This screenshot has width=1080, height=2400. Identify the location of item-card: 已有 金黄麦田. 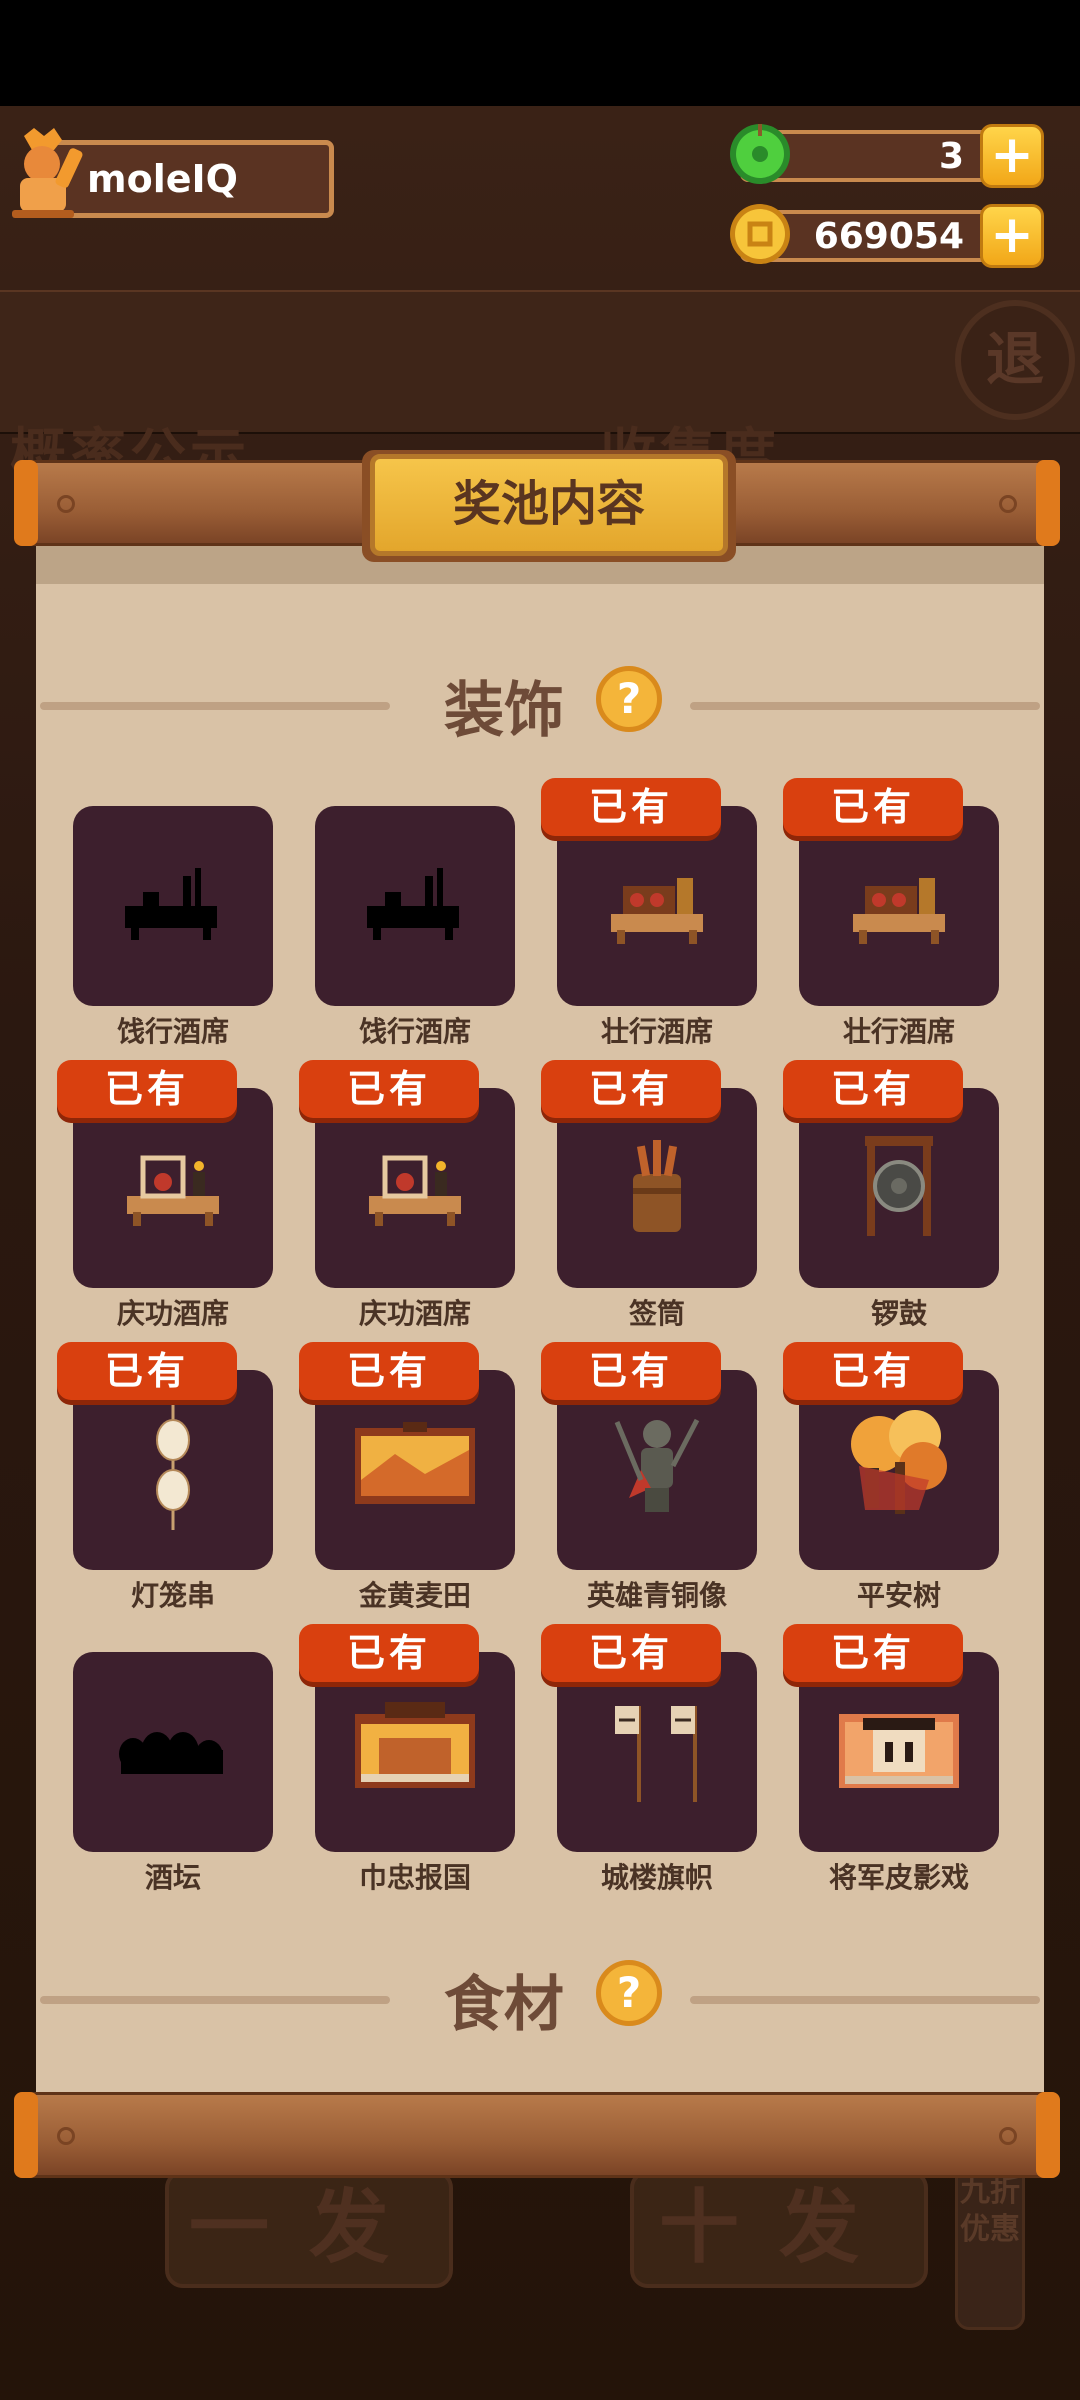
(407, 1498).